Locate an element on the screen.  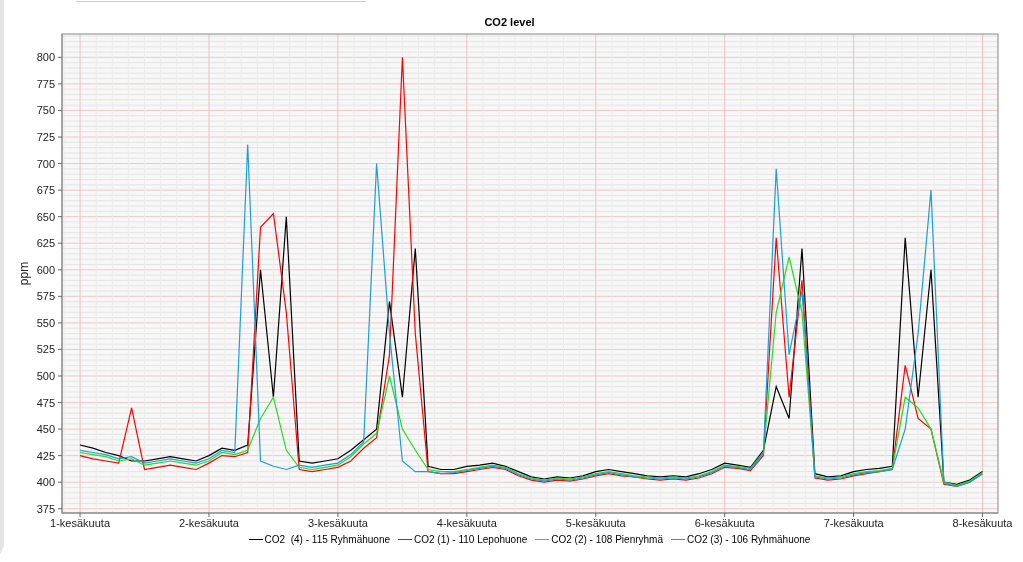
x-tick-label: 4-kesäkuuta is located at coordinates (466, 523).